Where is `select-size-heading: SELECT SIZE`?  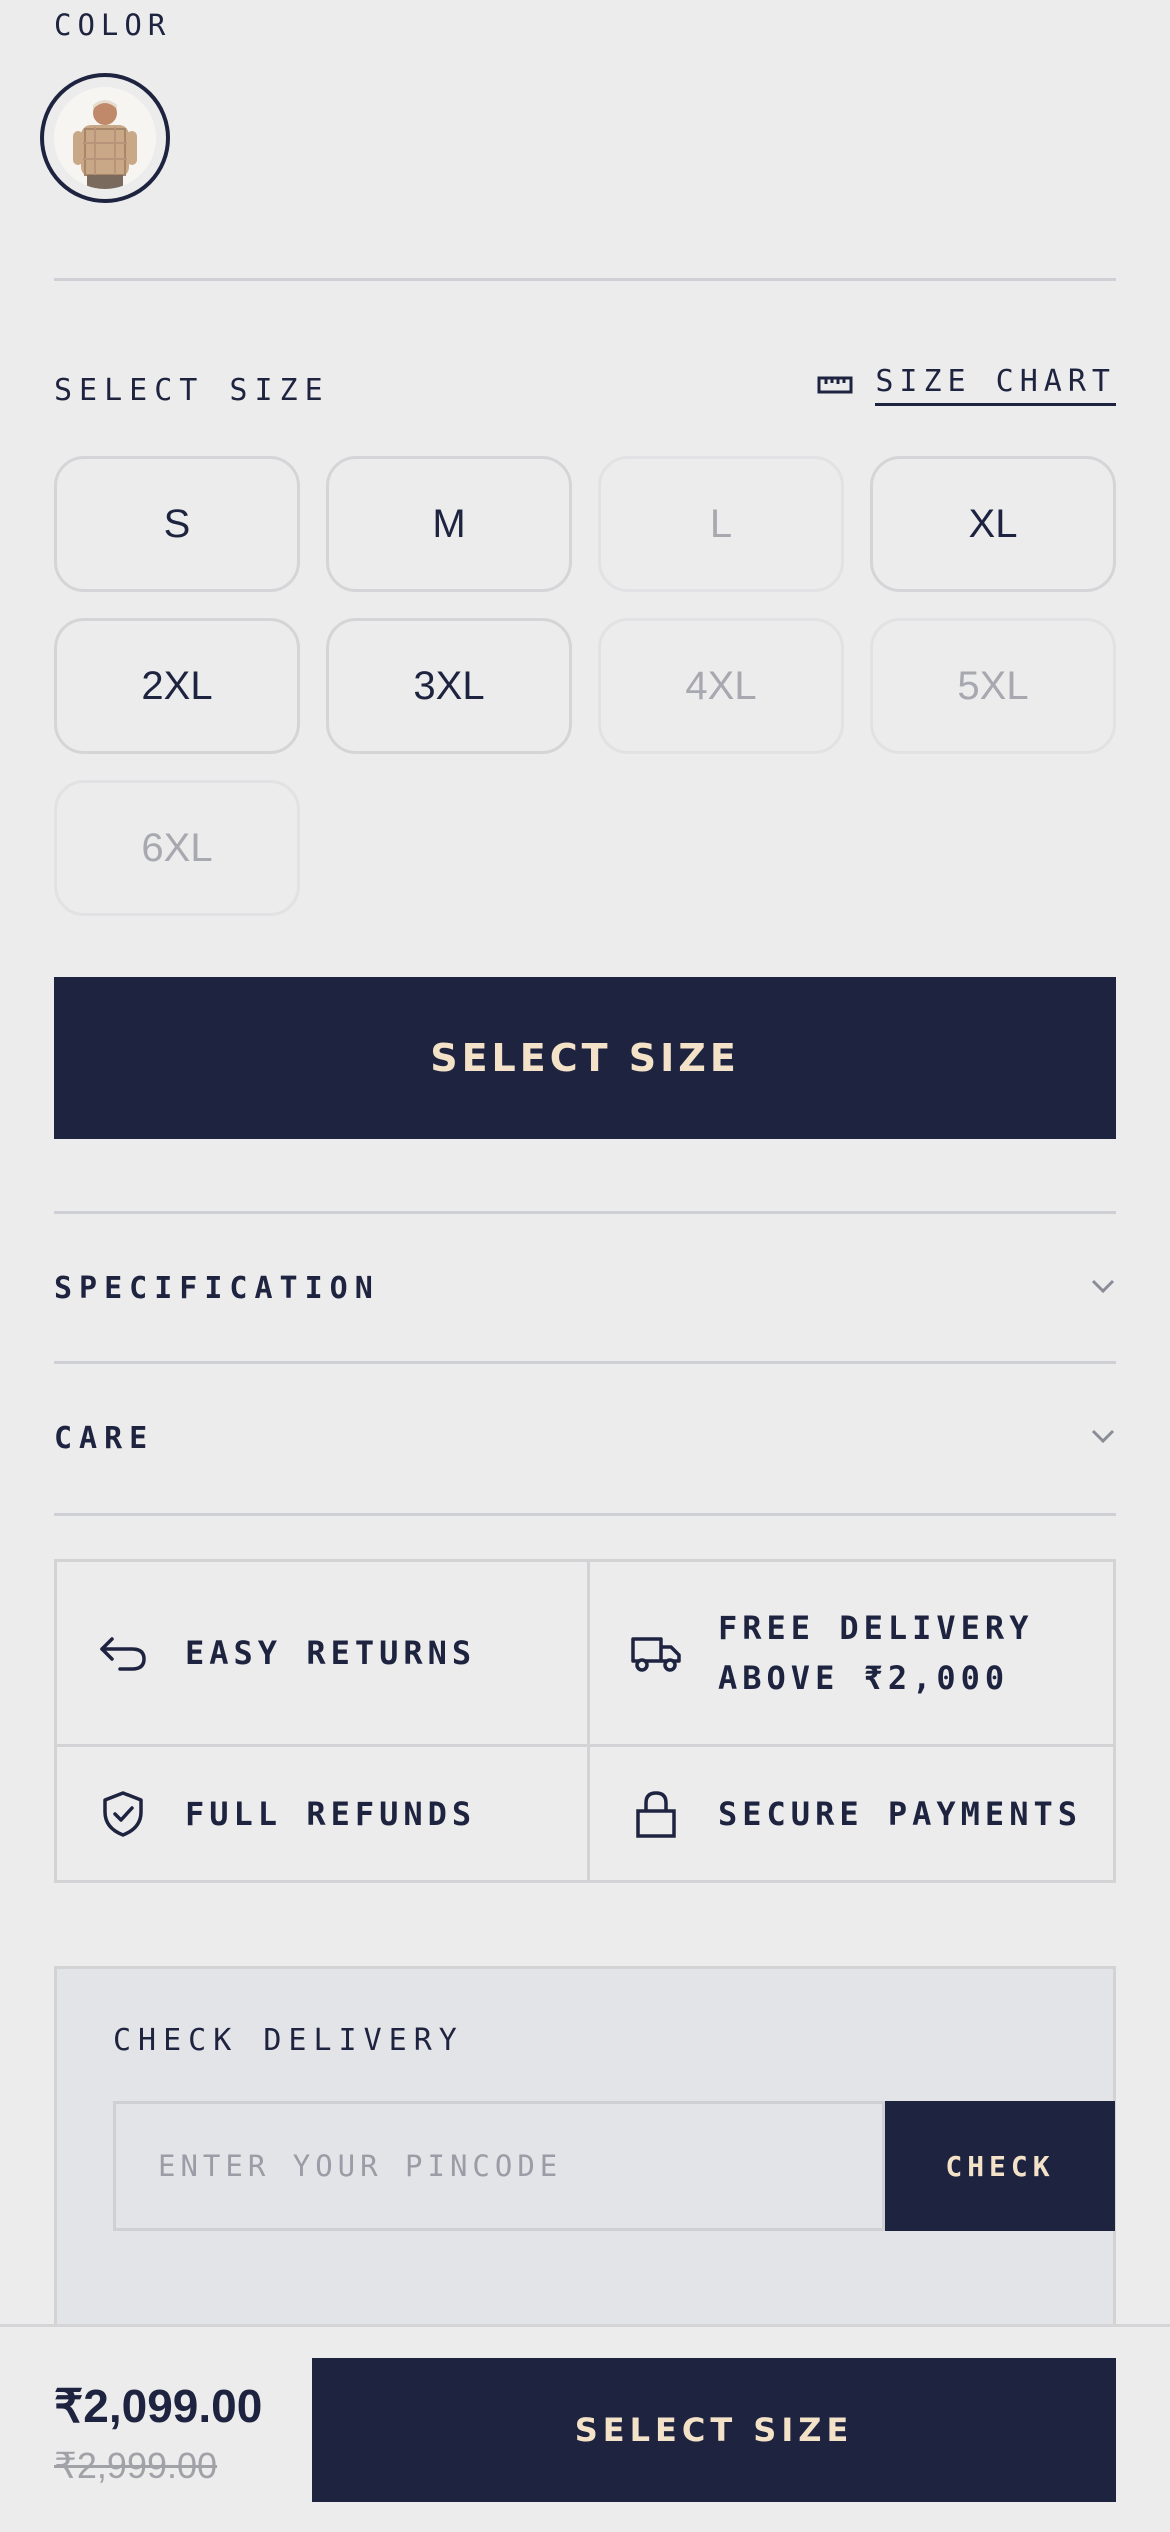
select-size-heading: SELECT SIZE is located at coordinates (192, 390).